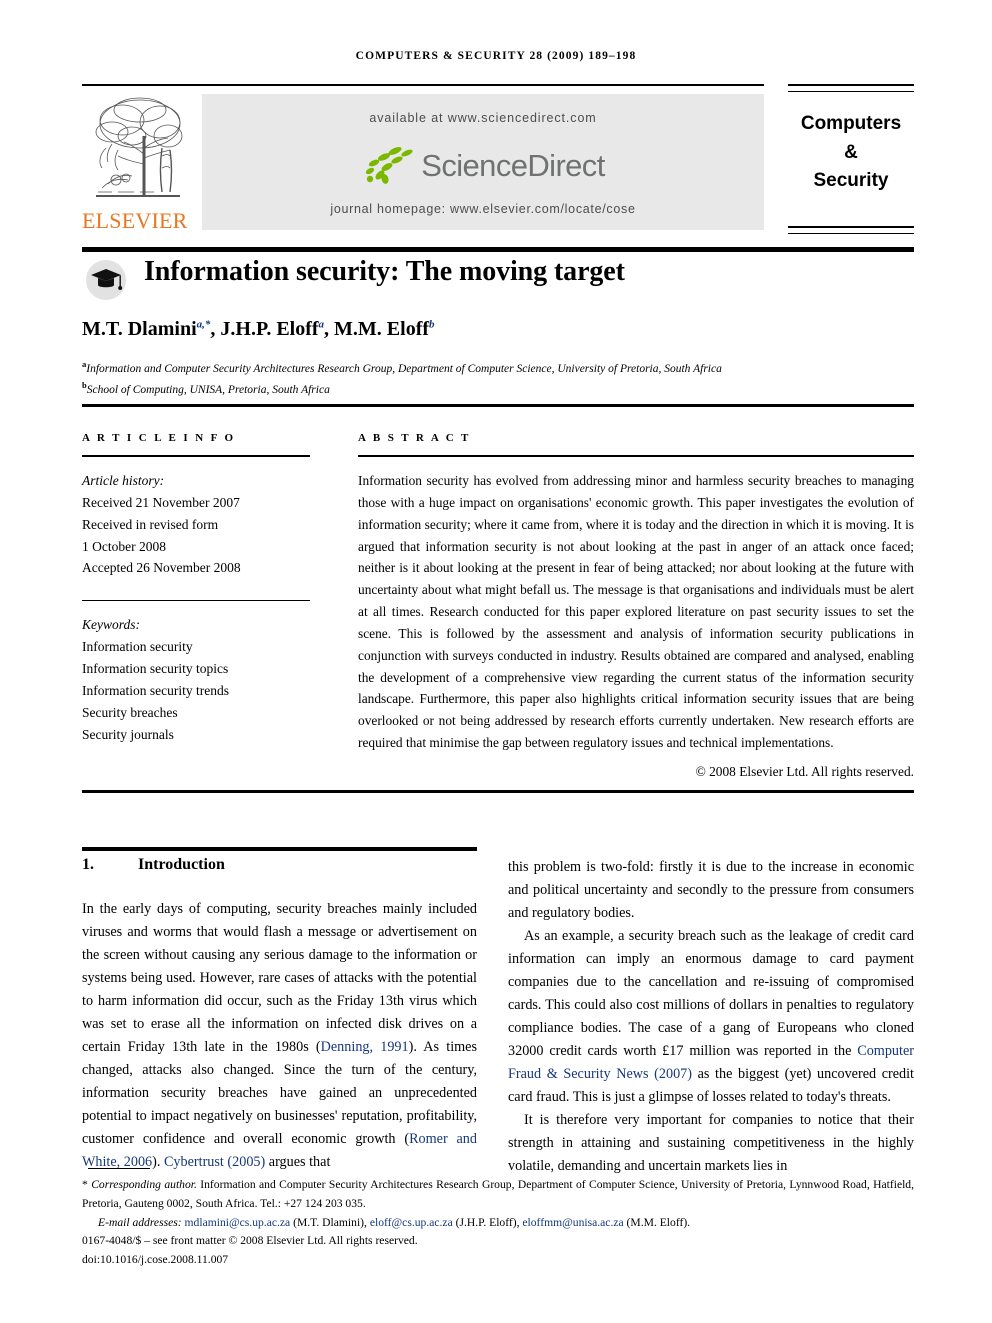 The height and width of the screenshot is (1323, 992). What do you see at coordinates (498, 791) in the screenshot?
I see `abstract-bottom-rule` at bounding box center [498, 791].